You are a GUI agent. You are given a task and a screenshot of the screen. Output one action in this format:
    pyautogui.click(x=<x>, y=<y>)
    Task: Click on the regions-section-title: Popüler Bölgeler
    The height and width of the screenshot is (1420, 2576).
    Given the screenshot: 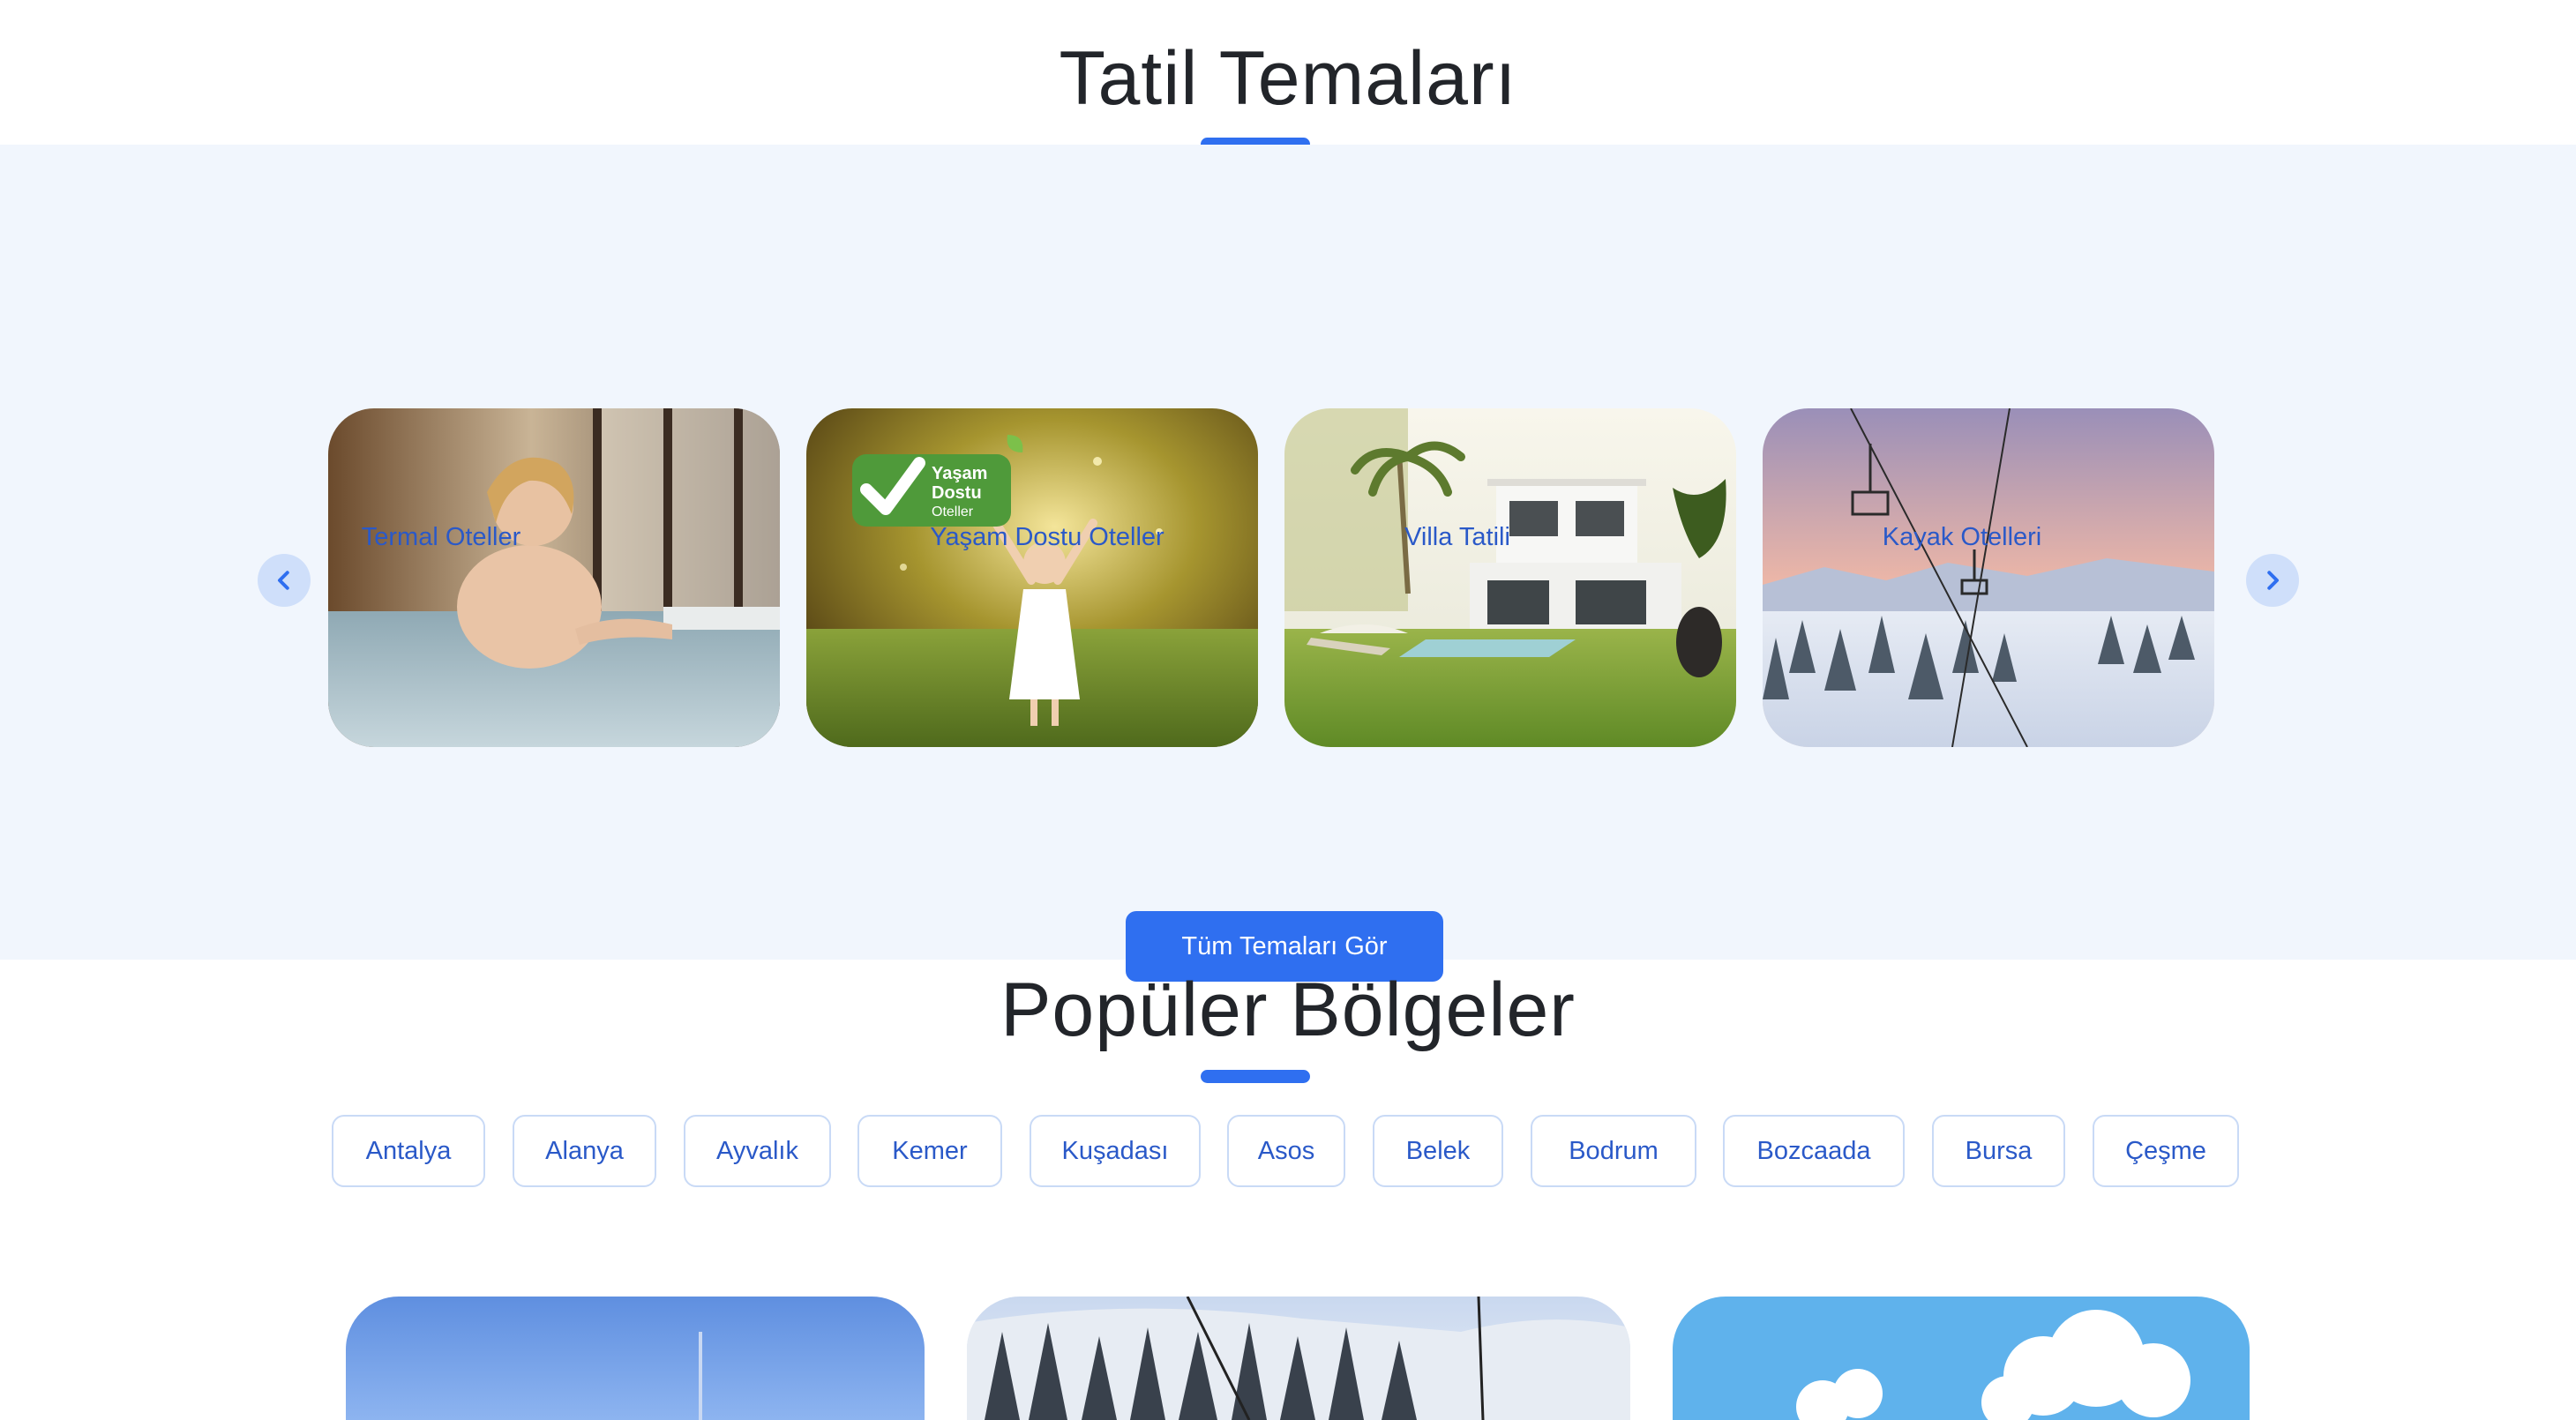 What is the action you would take?
    pyautogui.click(x=1288, y=1010)
    